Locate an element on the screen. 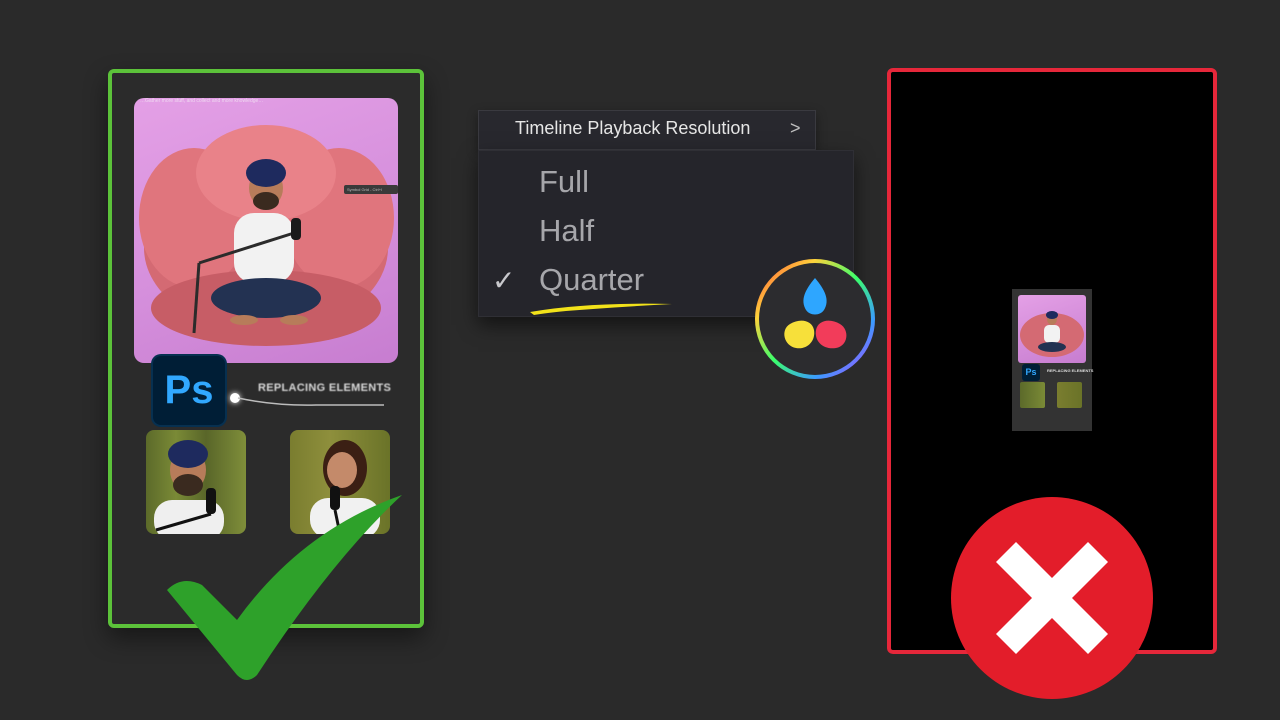 The width and height of the screenshot is (1280, 720). tiny-photoshop-icon: Ps is located at coordinates (1031, 372).